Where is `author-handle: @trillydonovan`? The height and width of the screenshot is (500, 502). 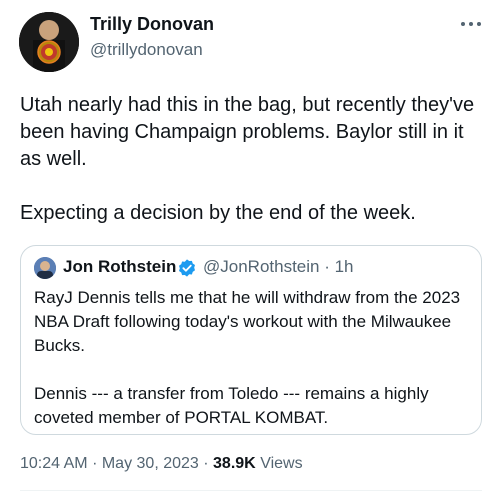
author-handle: @trillydonovan is located at coordinates (146, 50).